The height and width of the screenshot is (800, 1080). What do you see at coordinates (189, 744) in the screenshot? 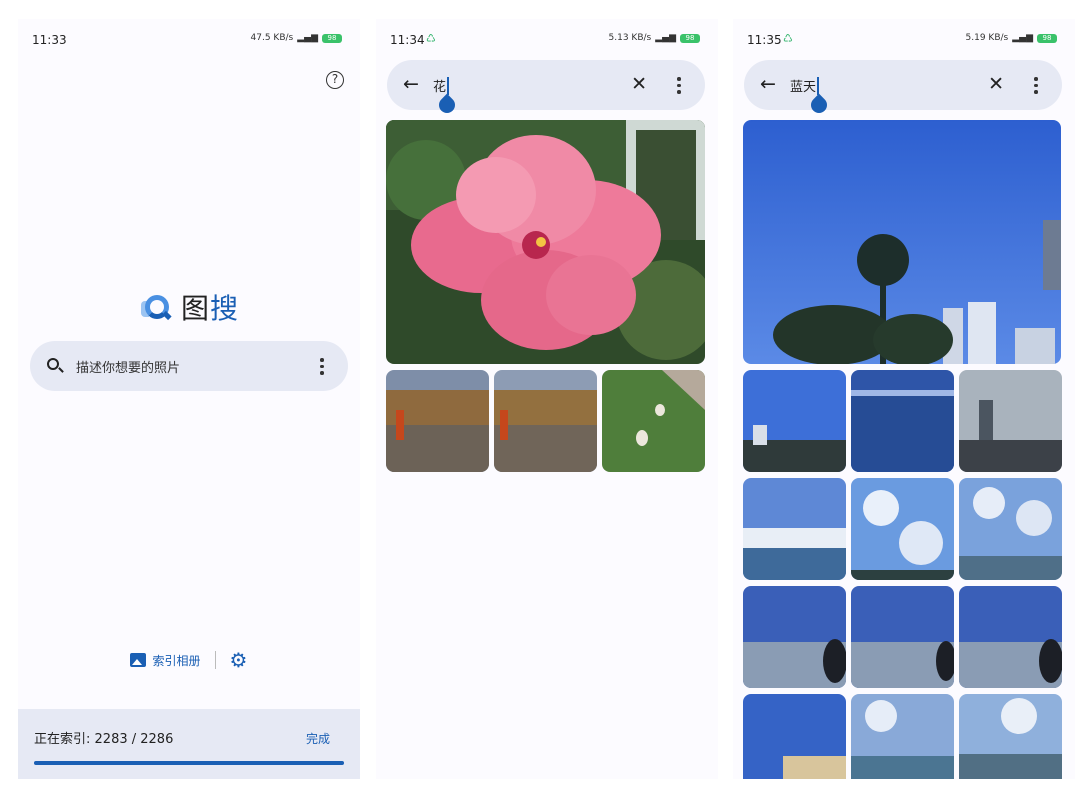
I see `indexing-panel: 正在索引: 2283 / 2286 完成` at bounding box center [189, 744].